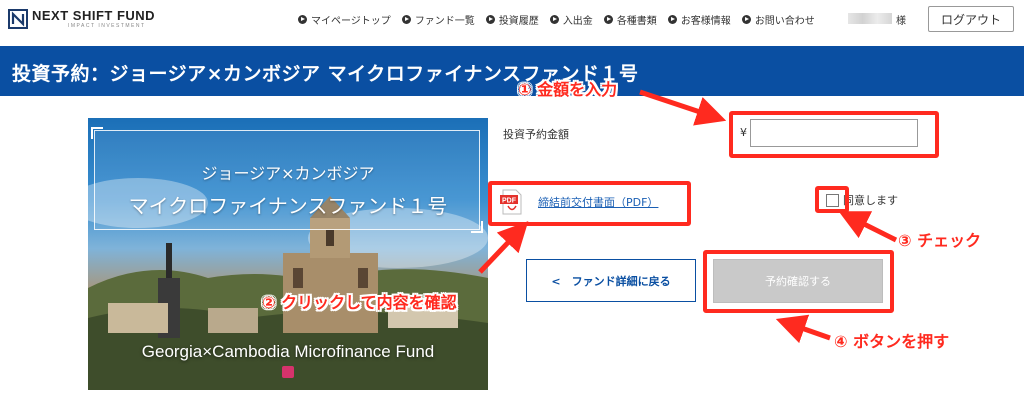 The height and width of the screenshot is (414, 1024). I want to click on nav-label: お問い合わせ, so click(784, 21).